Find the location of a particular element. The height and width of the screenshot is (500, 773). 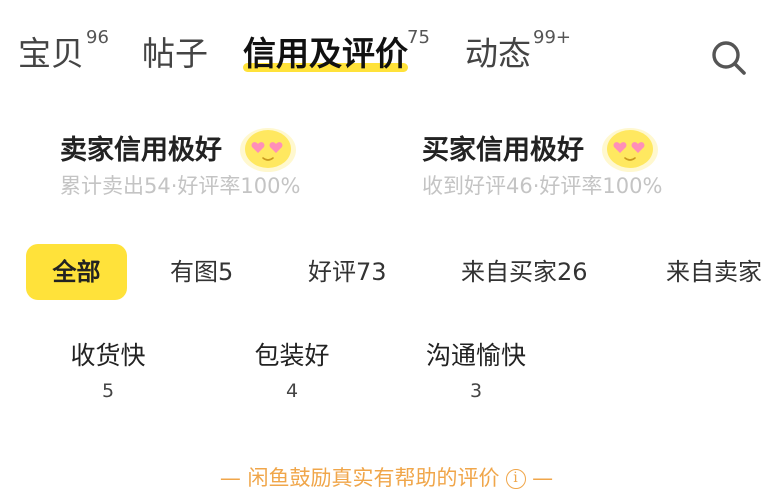

tab-items-label: 宝贝 is located at coordinates (51, 53).